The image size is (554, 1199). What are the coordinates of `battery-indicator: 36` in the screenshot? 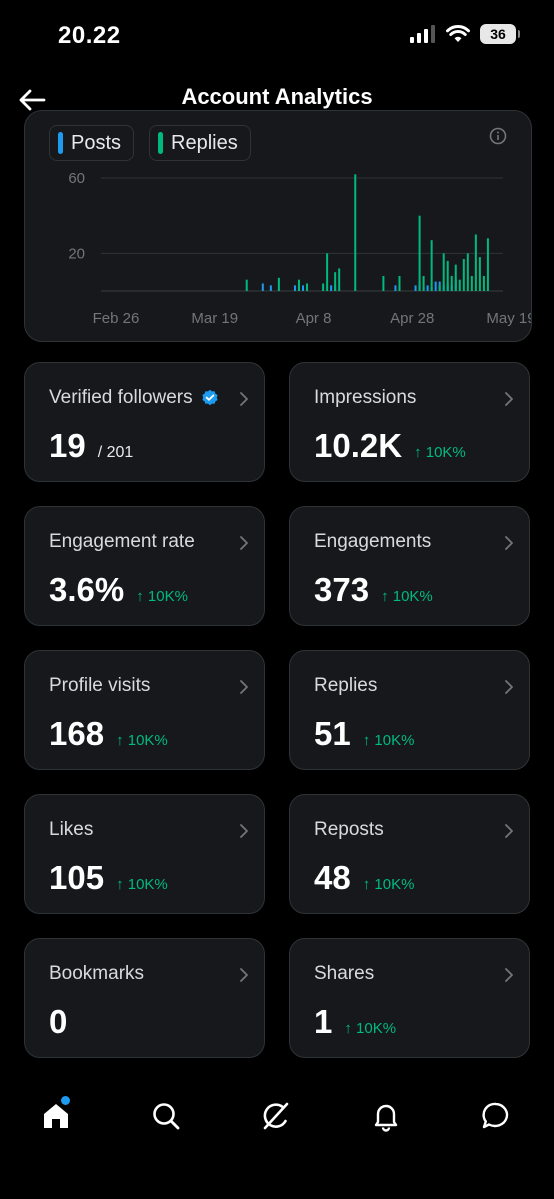 It's located at (500, 34).